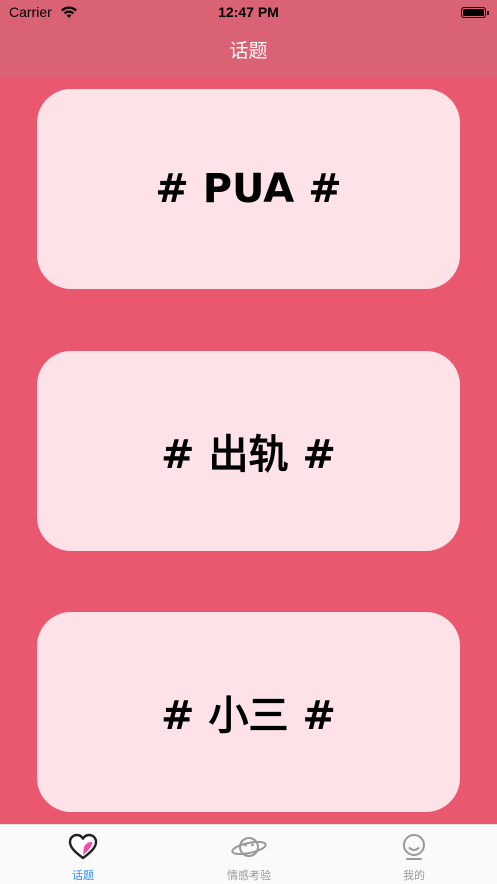  Describe the element at coordinates (414, 875) in the screenshot. I see `tab-label: 我的` at that location.